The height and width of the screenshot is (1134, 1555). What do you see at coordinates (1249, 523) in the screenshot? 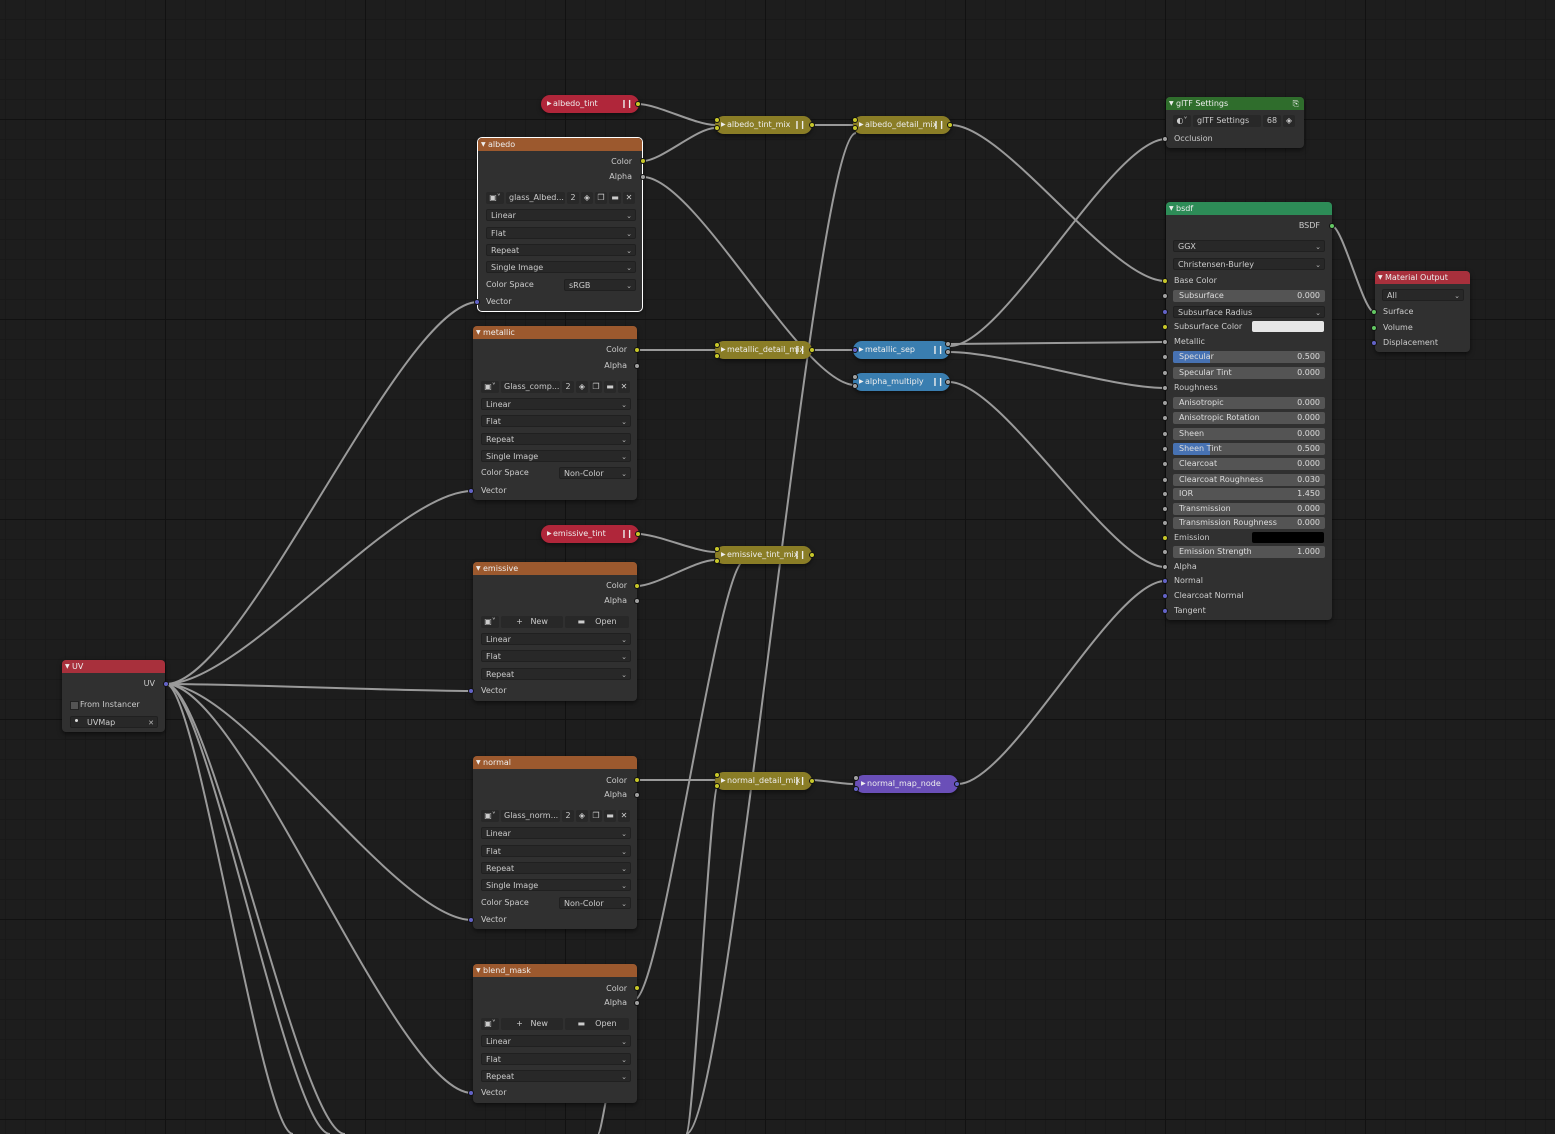
I see `transmission-roughness-field: Transmission Roughness 0.000` at bounding box center [1249, 523].